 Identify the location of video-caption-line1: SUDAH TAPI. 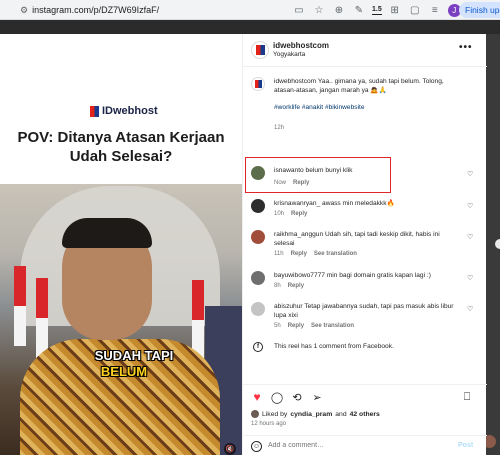
(134, 355).